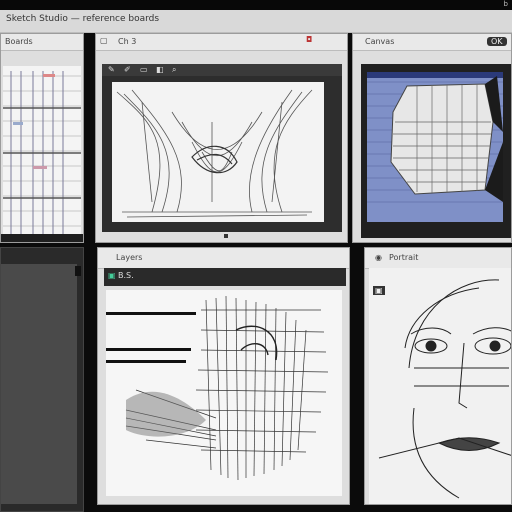  What do you see at coordinates (309, 39) in the screenshot?
I see `flag-icon: ◘` at bounding box center [309, 39].